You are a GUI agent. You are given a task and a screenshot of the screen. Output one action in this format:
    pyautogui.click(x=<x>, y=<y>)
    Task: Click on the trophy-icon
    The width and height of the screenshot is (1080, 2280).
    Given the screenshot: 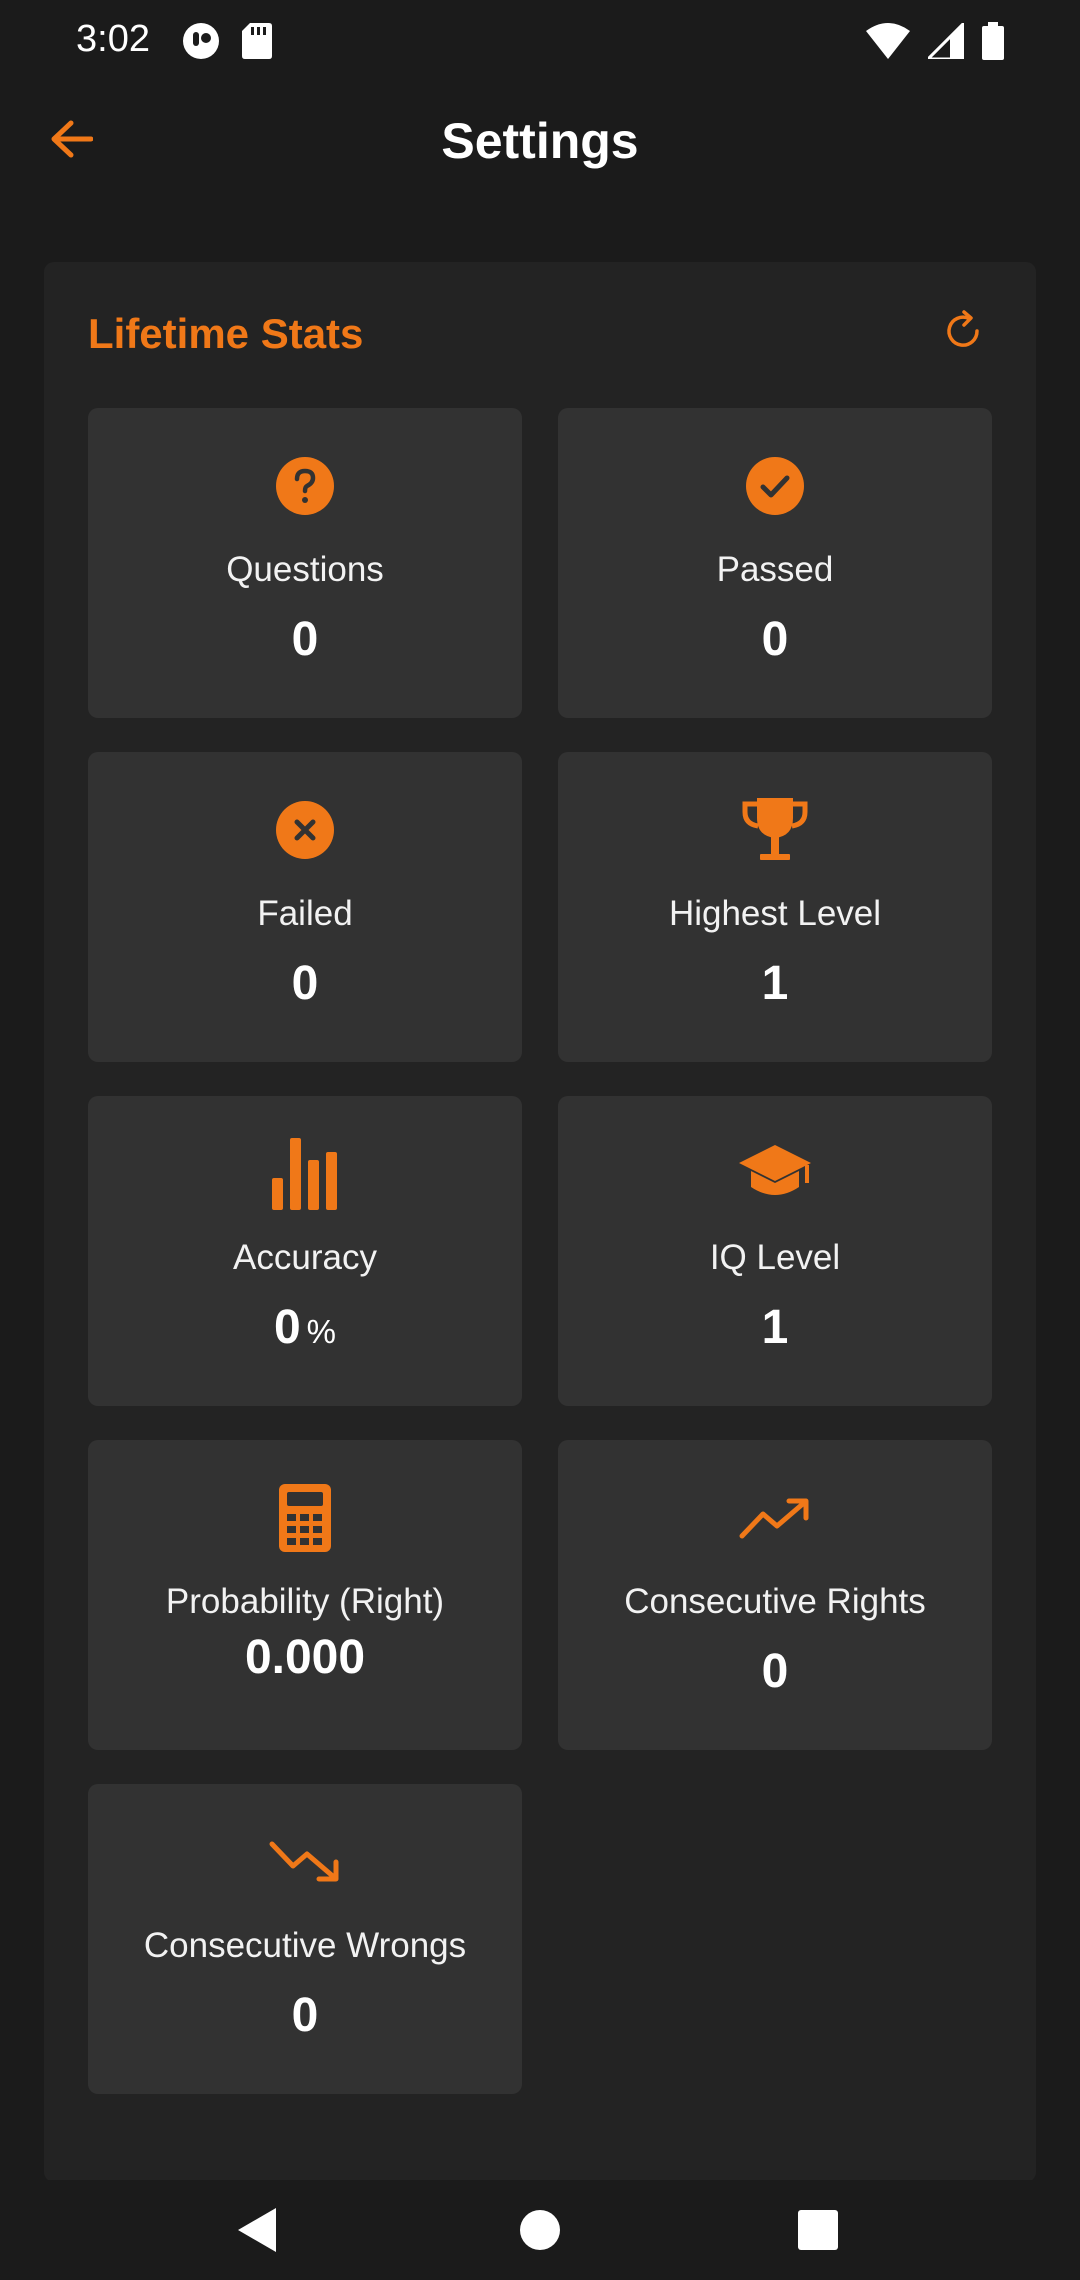 What is the action you would take?
    pyautogui.click(x=775, y=832)
    